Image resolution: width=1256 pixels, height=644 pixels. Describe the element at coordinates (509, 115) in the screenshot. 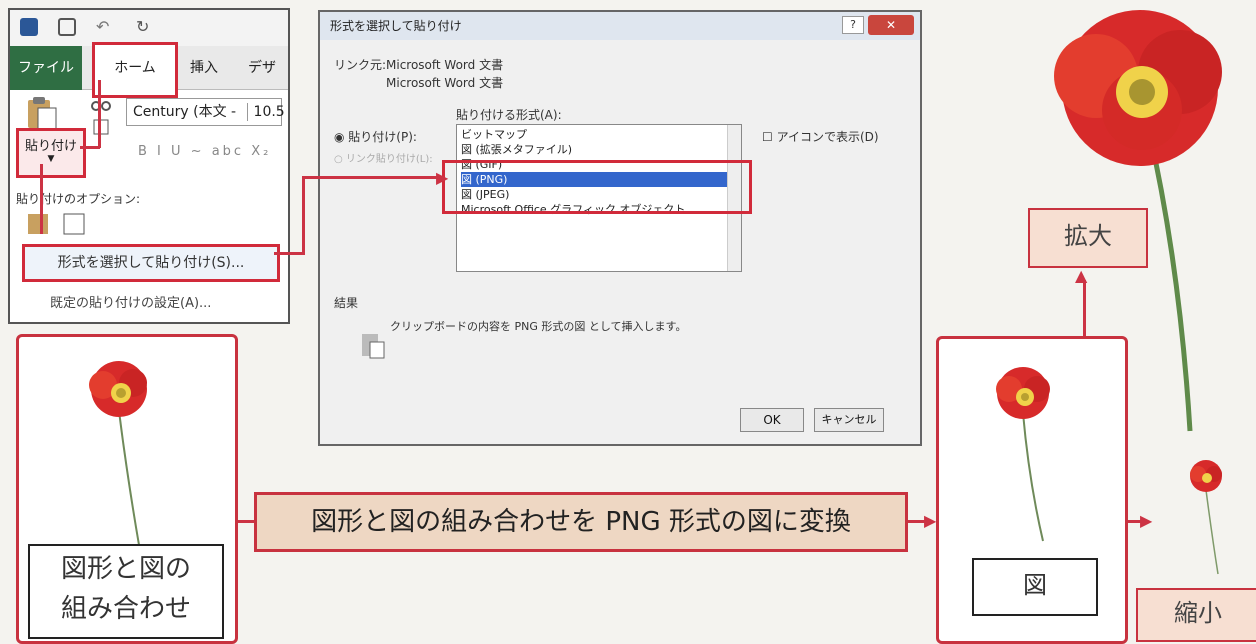

I see `paste-as-label: 貼り付ける形式(A):` at that location.